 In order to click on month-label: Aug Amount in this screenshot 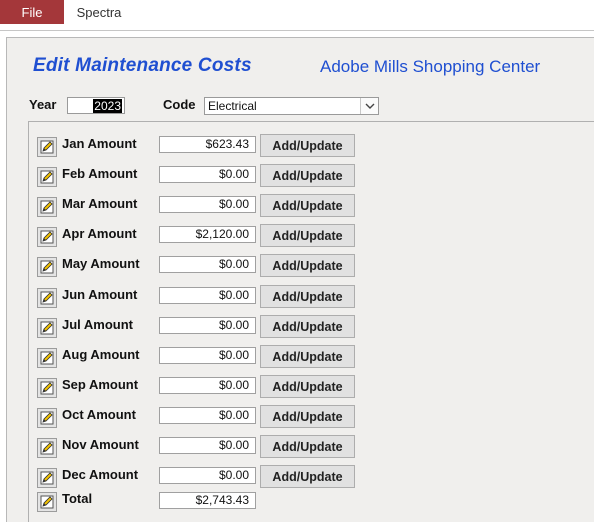, I will do `click(101, 354)`.